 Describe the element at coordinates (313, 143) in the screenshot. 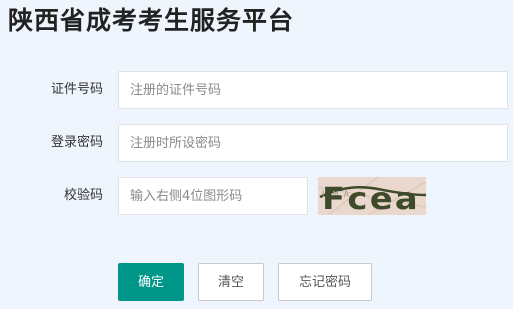

I see `password-input` at that location.